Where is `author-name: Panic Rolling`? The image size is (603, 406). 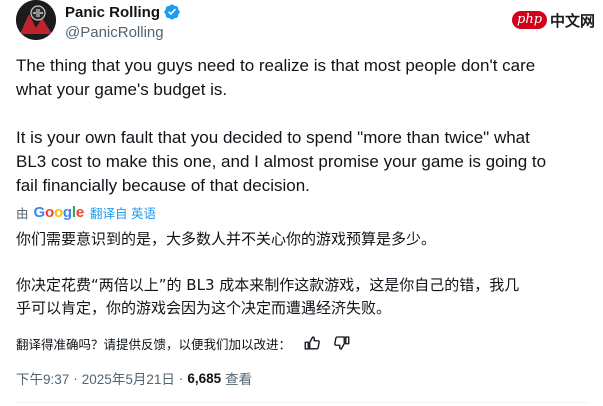 author-name: Panic Rolling is located at coordinates (112, 12).